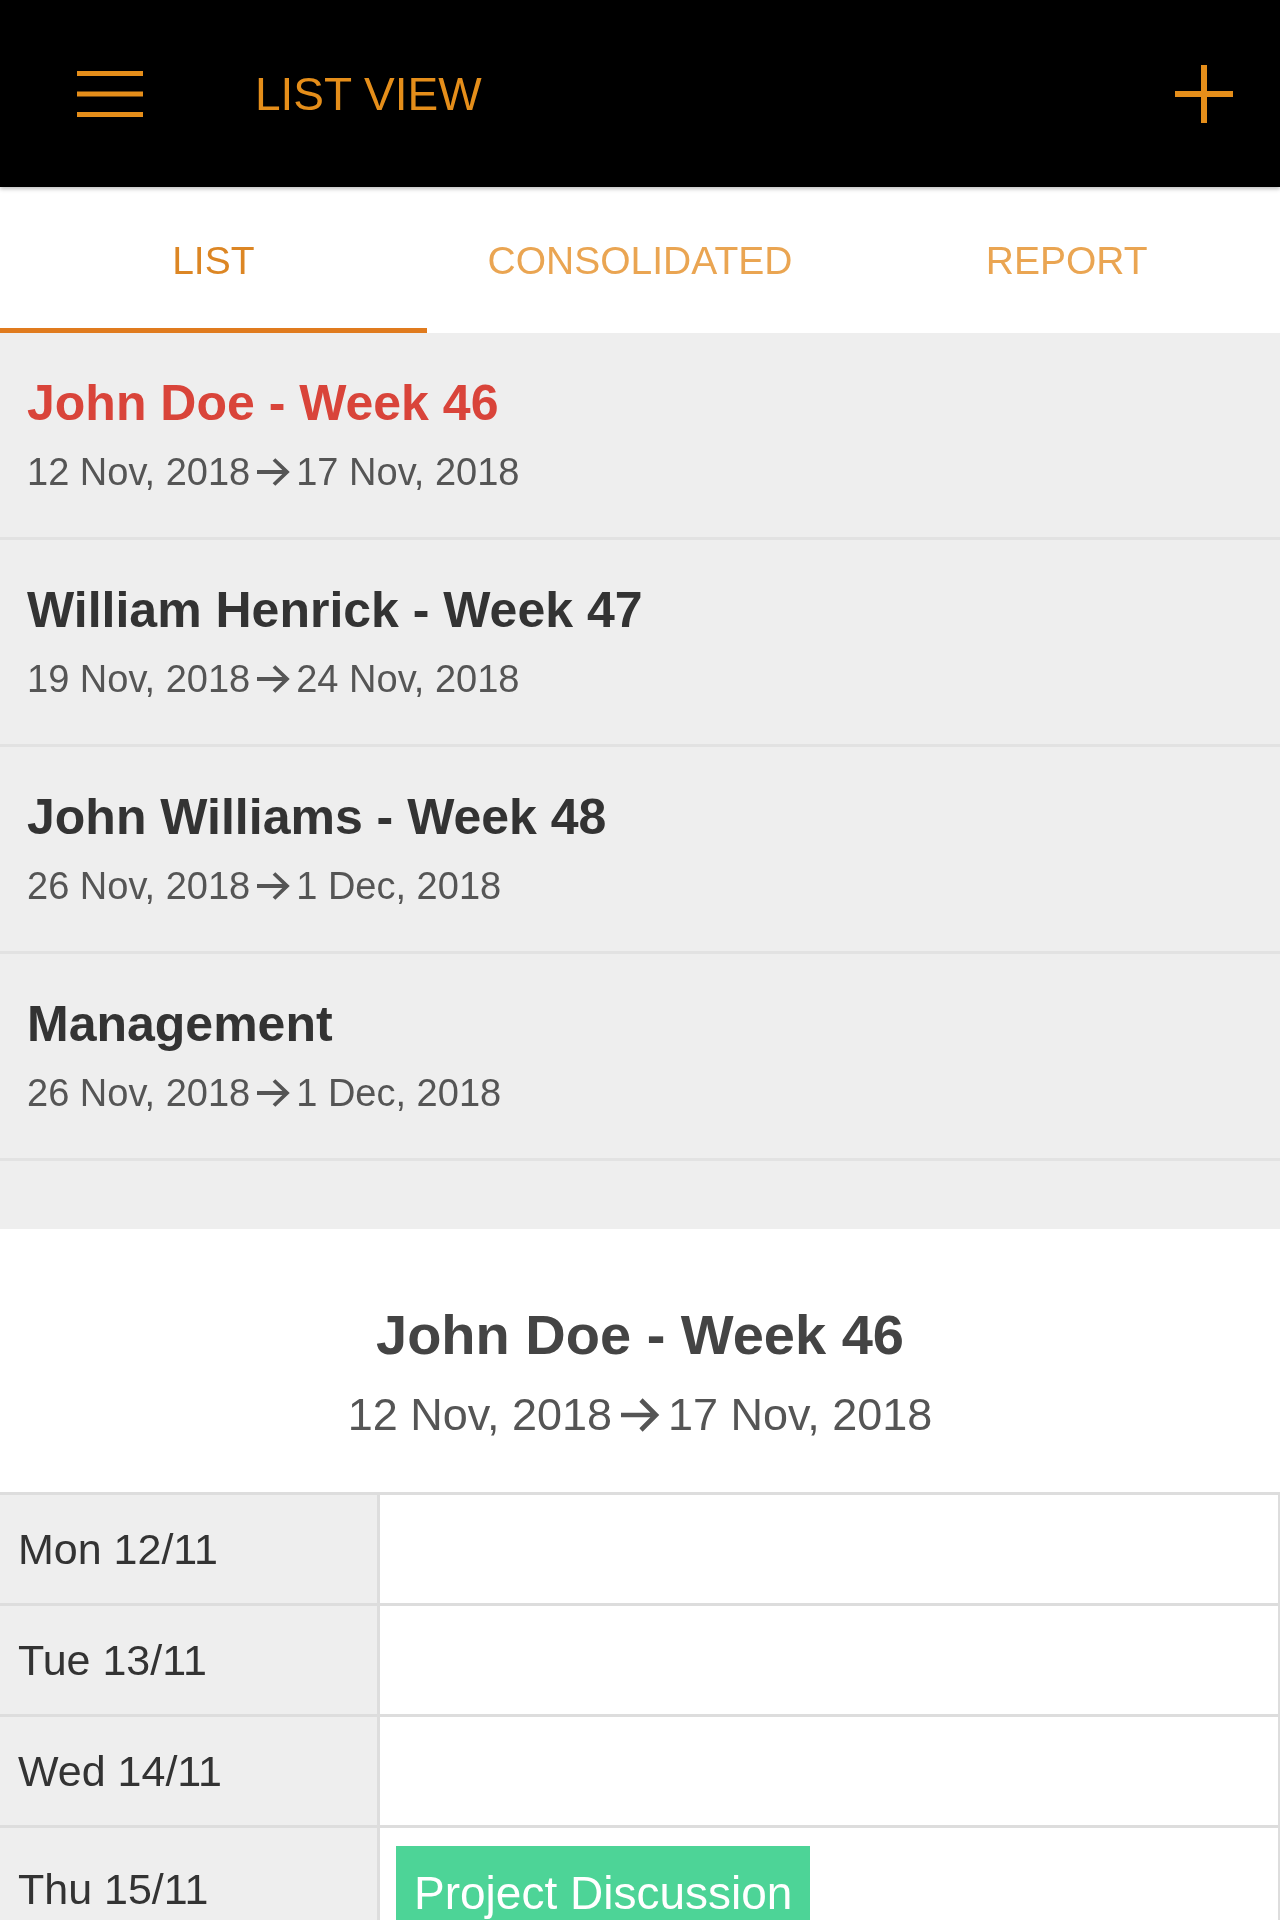  Describe the element at coordinates (110, 93) in the screenshot. I see `menu-icon` at that location.